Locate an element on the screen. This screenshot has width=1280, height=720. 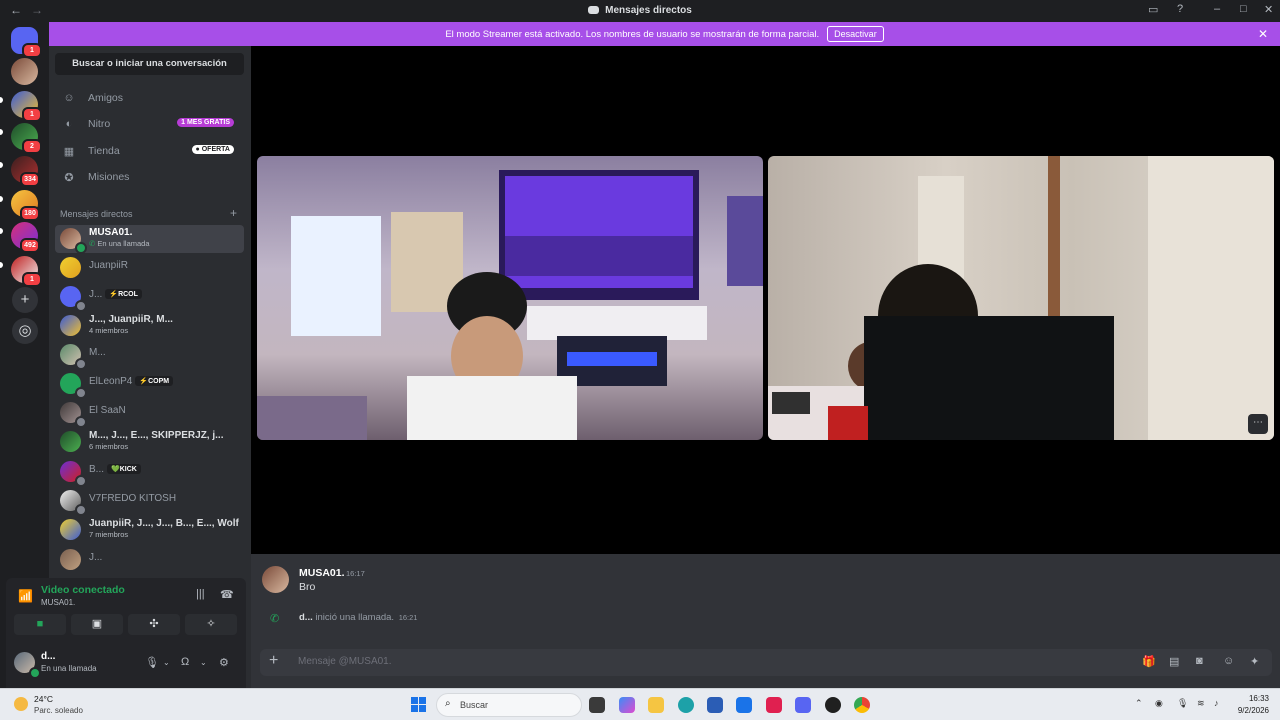
edge-icon is located at coordinates (686, 705).